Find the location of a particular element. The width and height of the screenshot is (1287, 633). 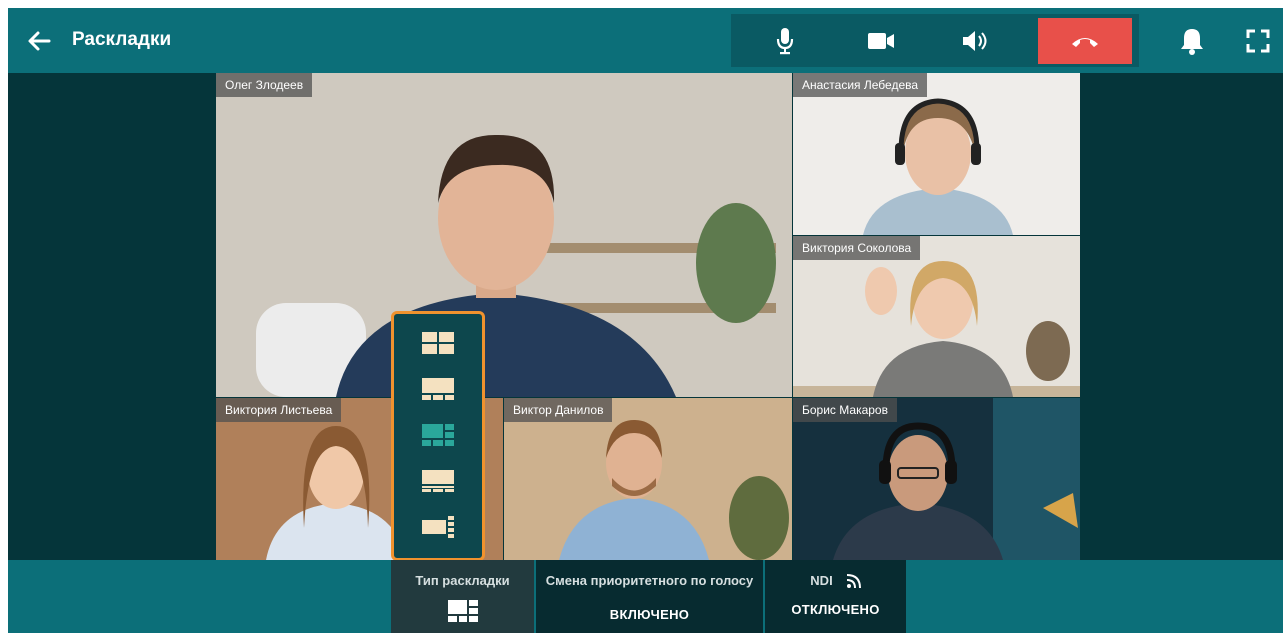

participant-name: Виктор Данилов is located at coordinates (558, 410).